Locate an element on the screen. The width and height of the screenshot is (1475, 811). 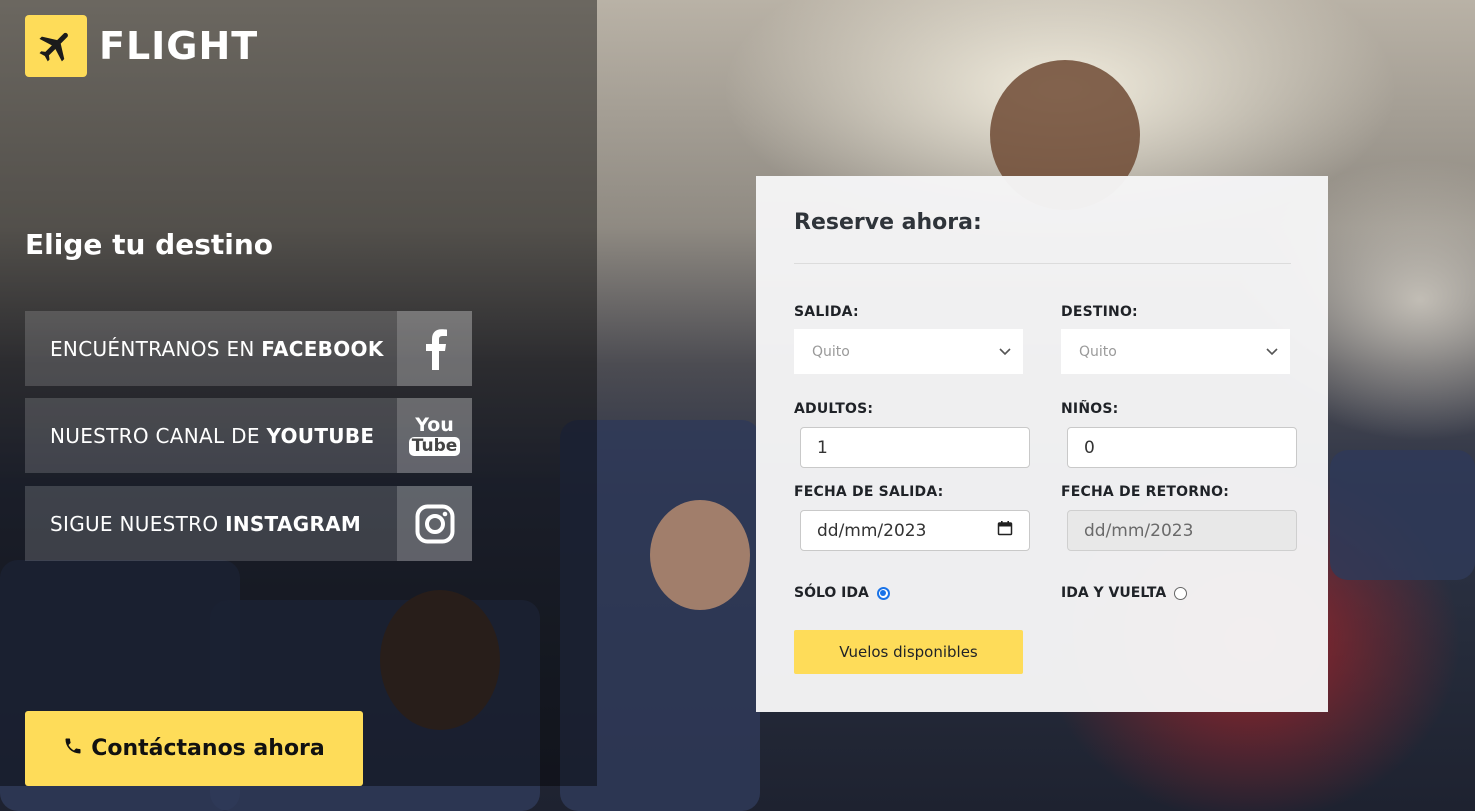
salida-select: Quito is located at coordinates (908, 351).